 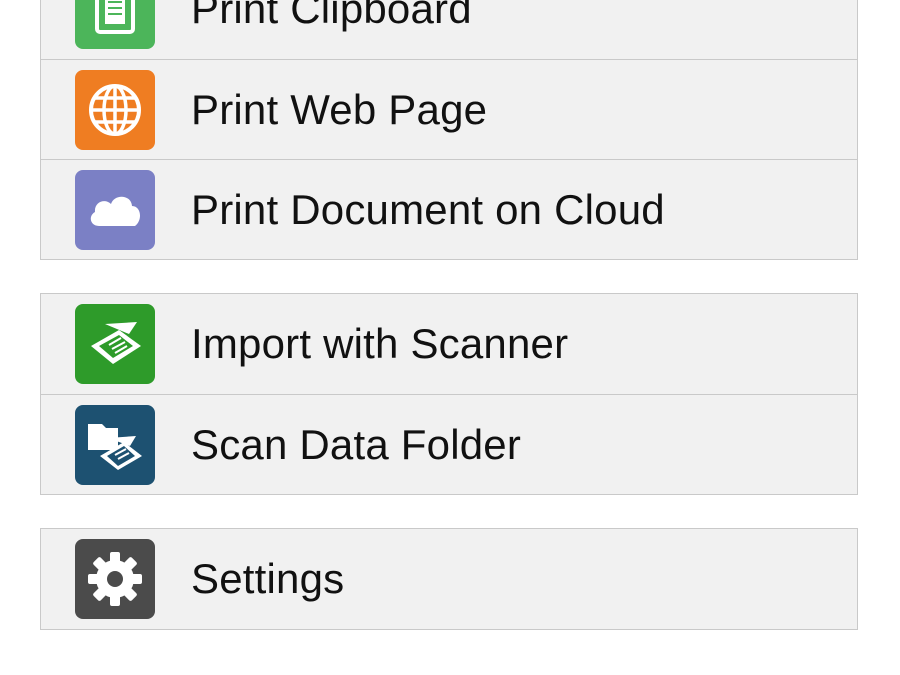 What do you see at coordinates (380, 343) in the screenshot?
I see `import-with-scanner-label: Import with Scanner` at bounding box center [380, 343].